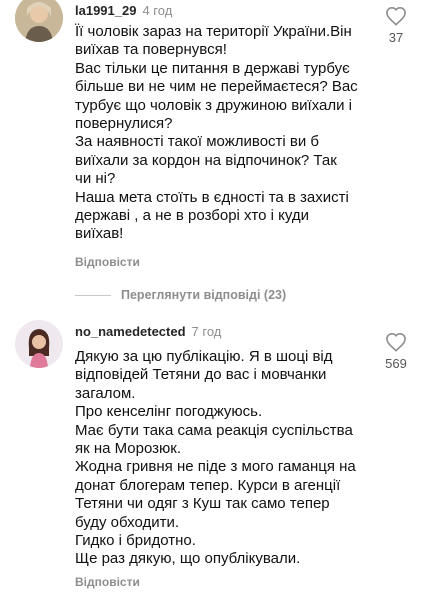 This screenshot has height=600, width=430. I want to click on comment-line: відповідей Тетяни до вас і мовчанки, so click(201, 375).